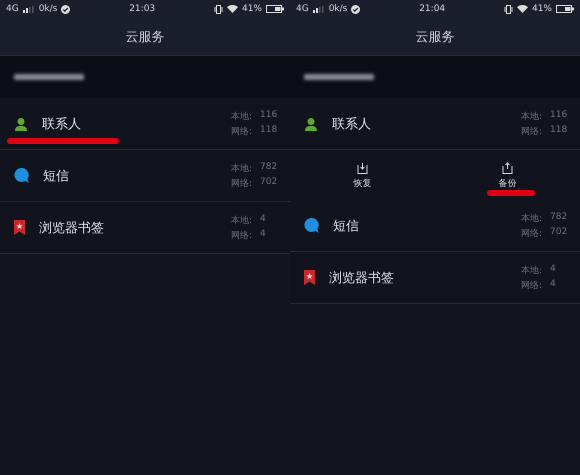  I want to click on upload-tray-icon, so click(507, 168).